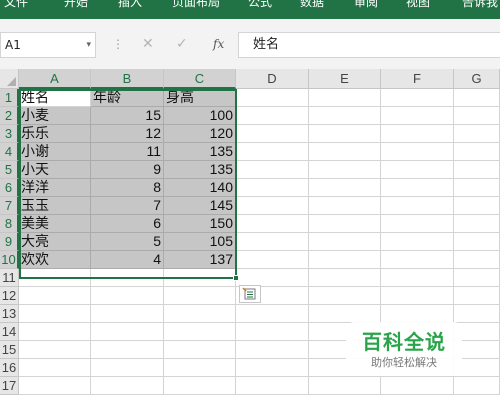 The width and height of the screenshot is (500, 400). Describe the element at coordinates (345, 152) in the screenshot. I see `cell-E4` at that location.